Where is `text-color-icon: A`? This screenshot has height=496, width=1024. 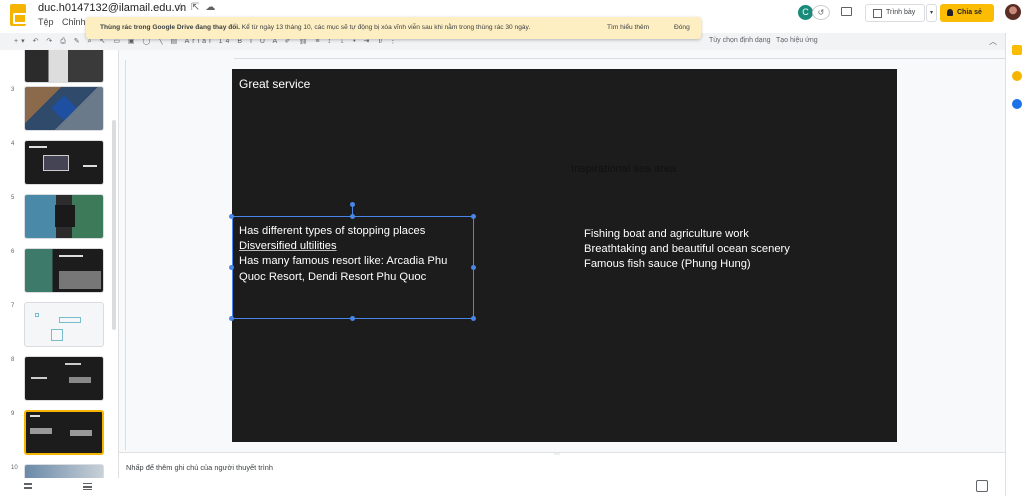 text-color-icon: A is located at coordinates (276, 41).